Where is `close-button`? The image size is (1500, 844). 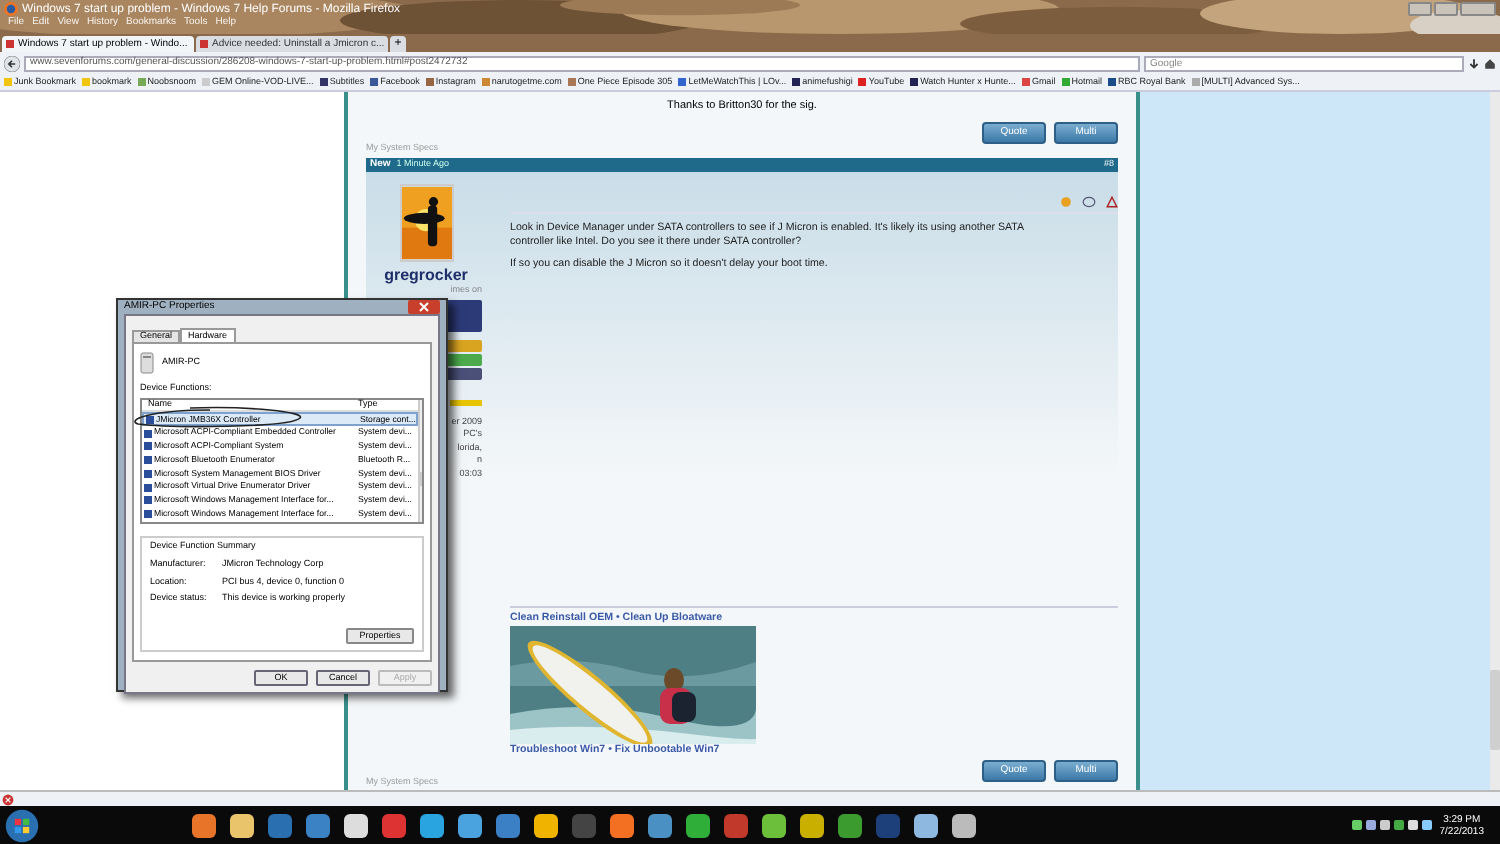 close-button is located at coordinates (424, 307).